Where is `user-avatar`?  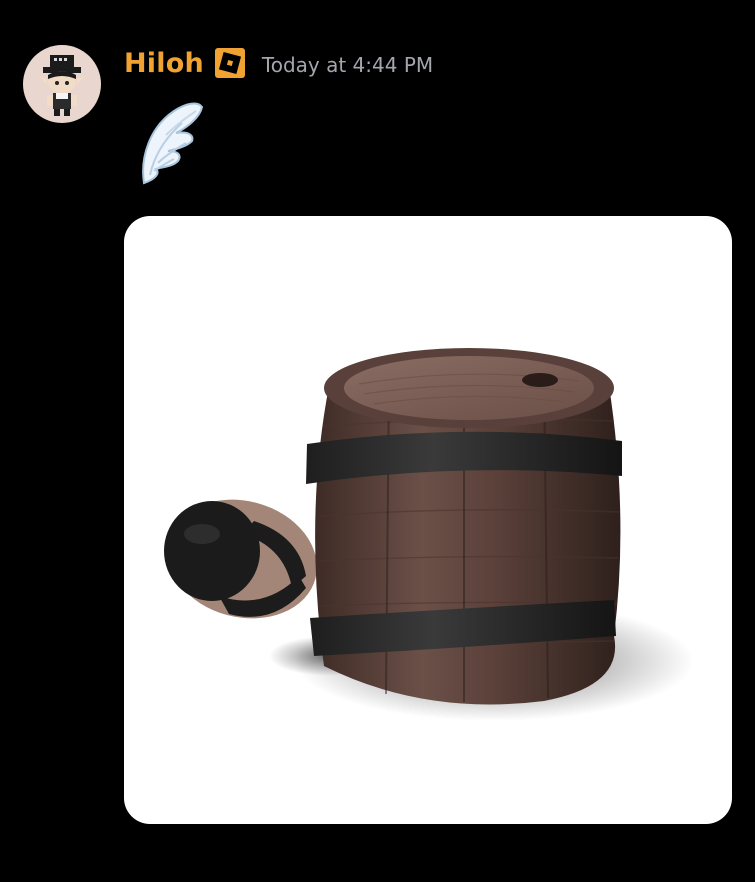
user-avatar is located at coordinates (62, 84).